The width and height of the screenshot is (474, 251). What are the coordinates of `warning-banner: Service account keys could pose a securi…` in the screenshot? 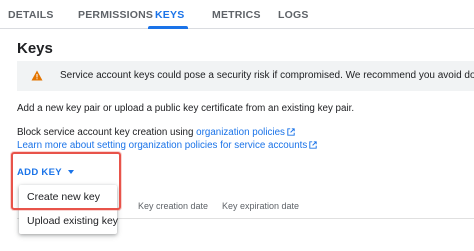 It's located at (245, 76).